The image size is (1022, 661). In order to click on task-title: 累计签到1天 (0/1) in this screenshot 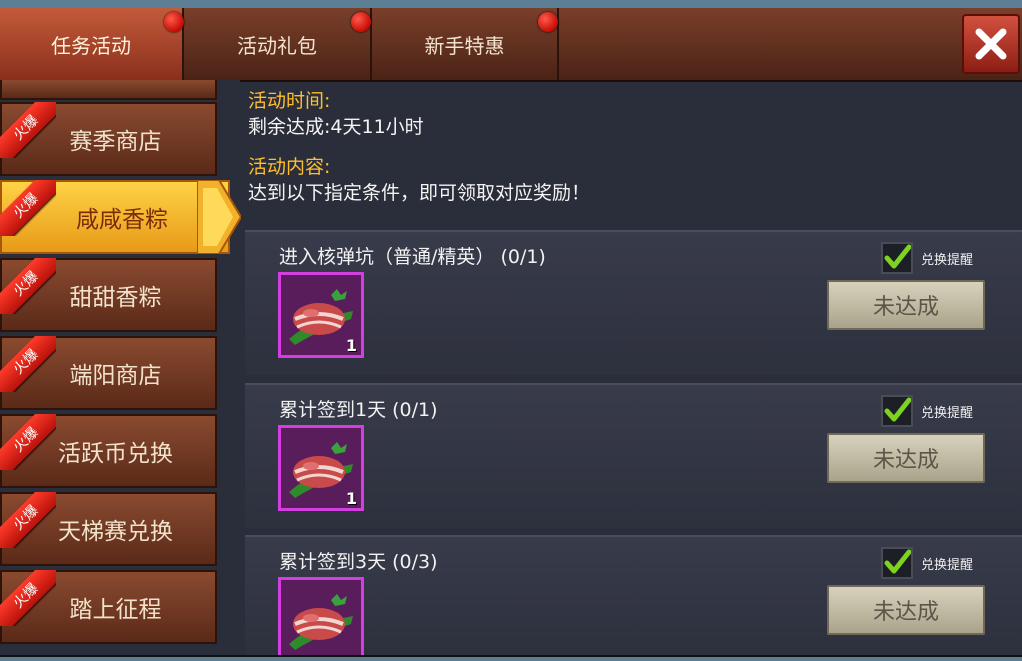, I will do `click(358, 410)`.